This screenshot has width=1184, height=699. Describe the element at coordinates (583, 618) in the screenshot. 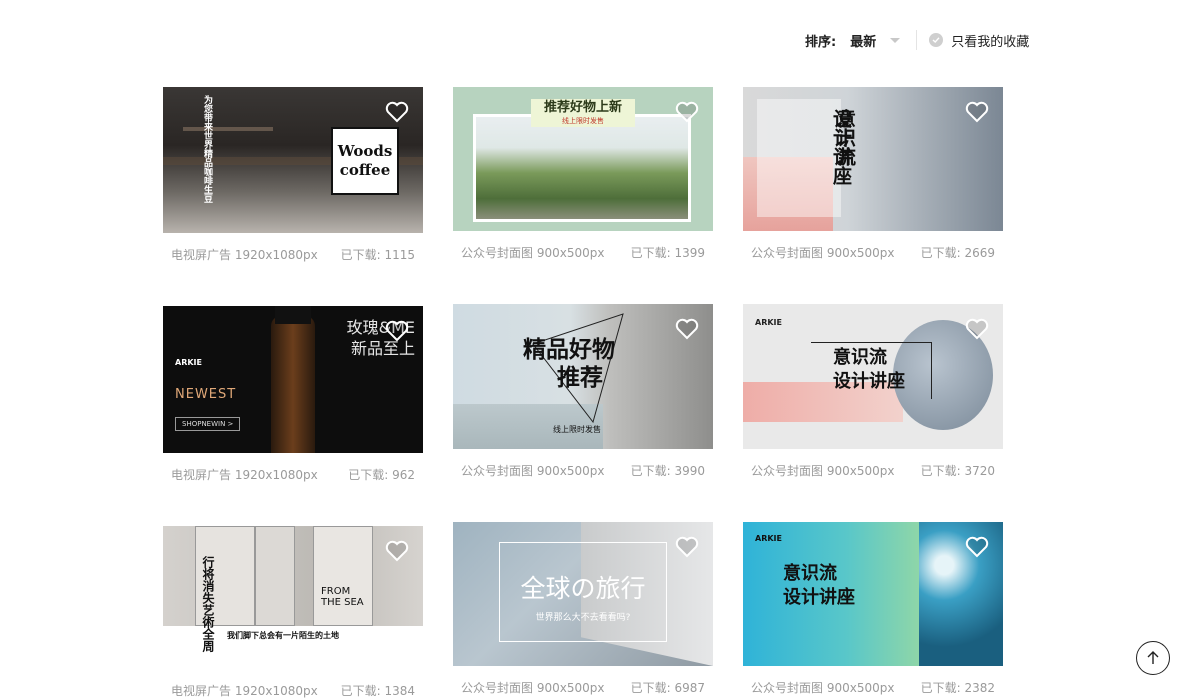

I see `card-subtitle: 世界那么大不去看看吗?` at that location.